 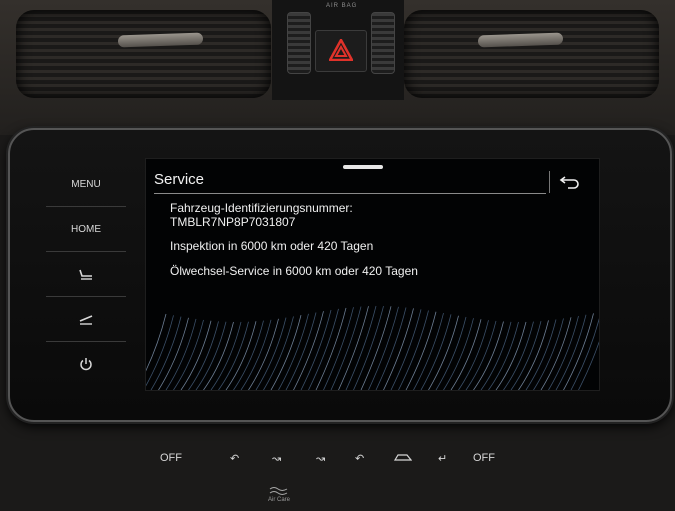 I want to click on left-off-label: OFF, so click(x=171, y=458).